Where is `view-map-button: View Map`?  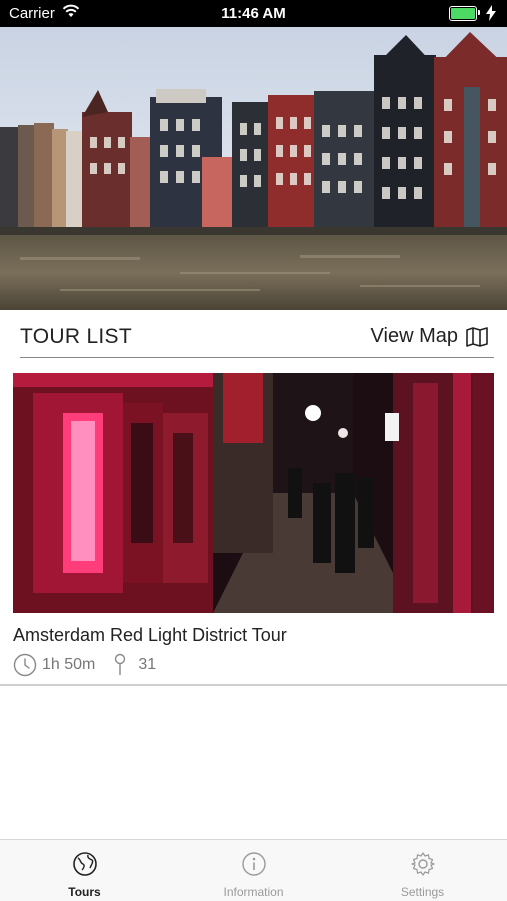 view-map-button: View Map is located at coordinates (429, 336).